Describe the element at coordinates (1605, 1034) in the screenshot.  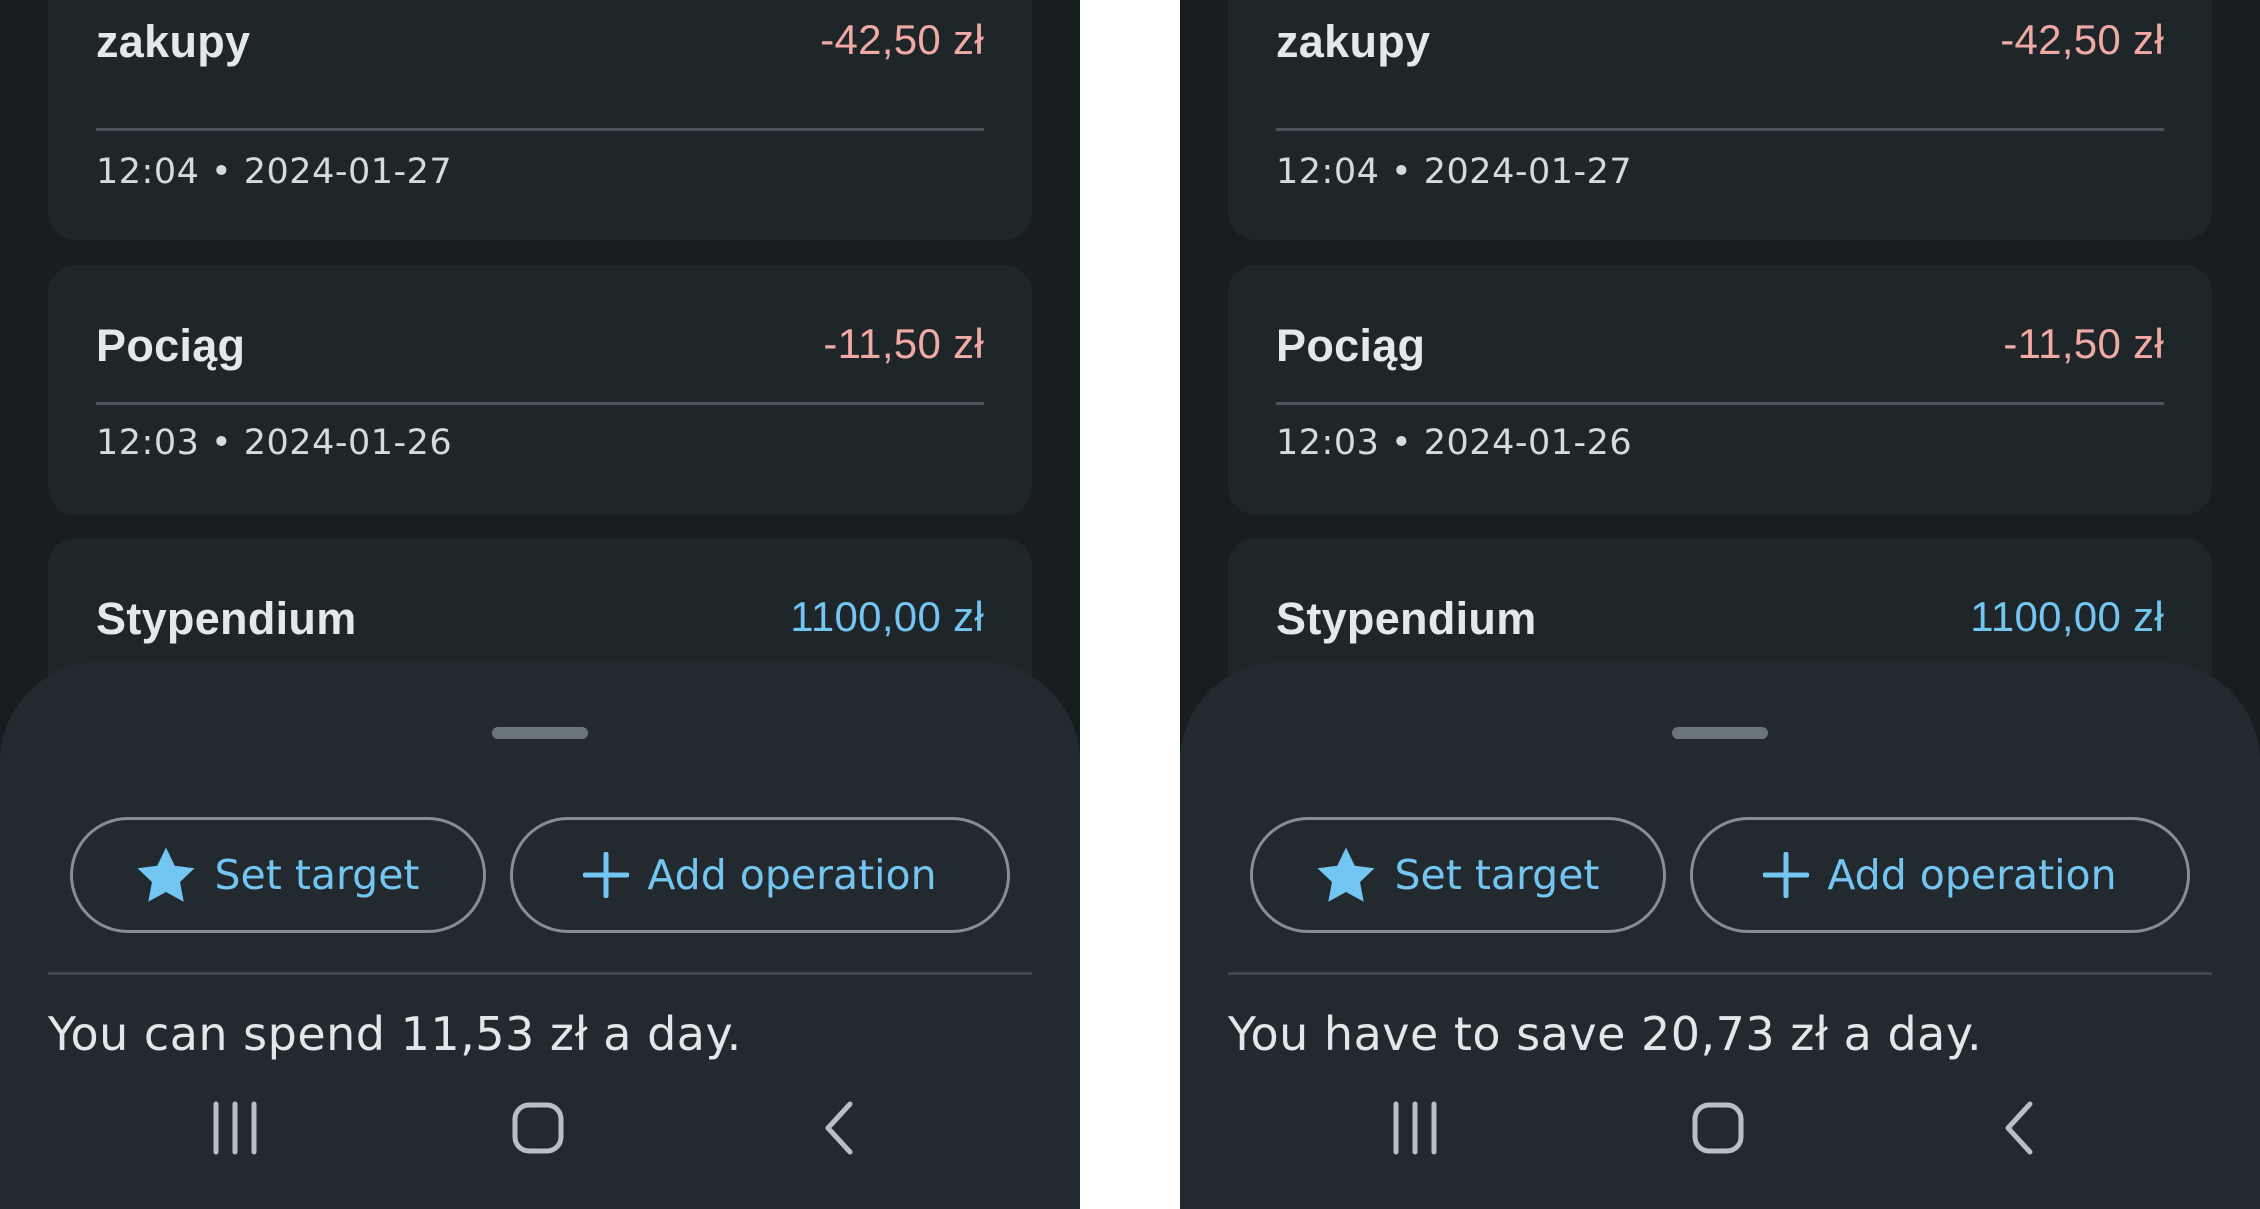
I see `daily-budget-text: You have to save 20,73 zł a day.` at that location.